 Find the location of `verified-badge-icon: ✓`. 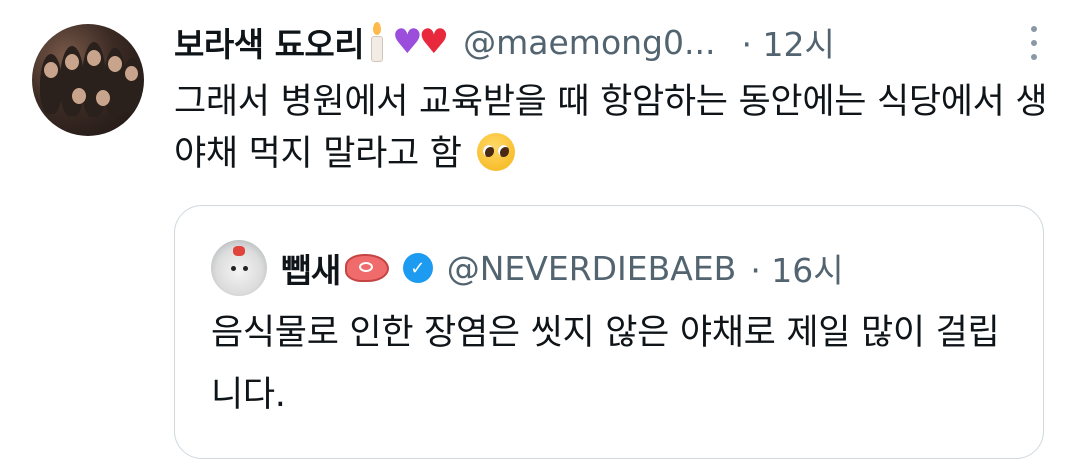

verified-badge-icon: ✓ is located at coordinates (417, 268).